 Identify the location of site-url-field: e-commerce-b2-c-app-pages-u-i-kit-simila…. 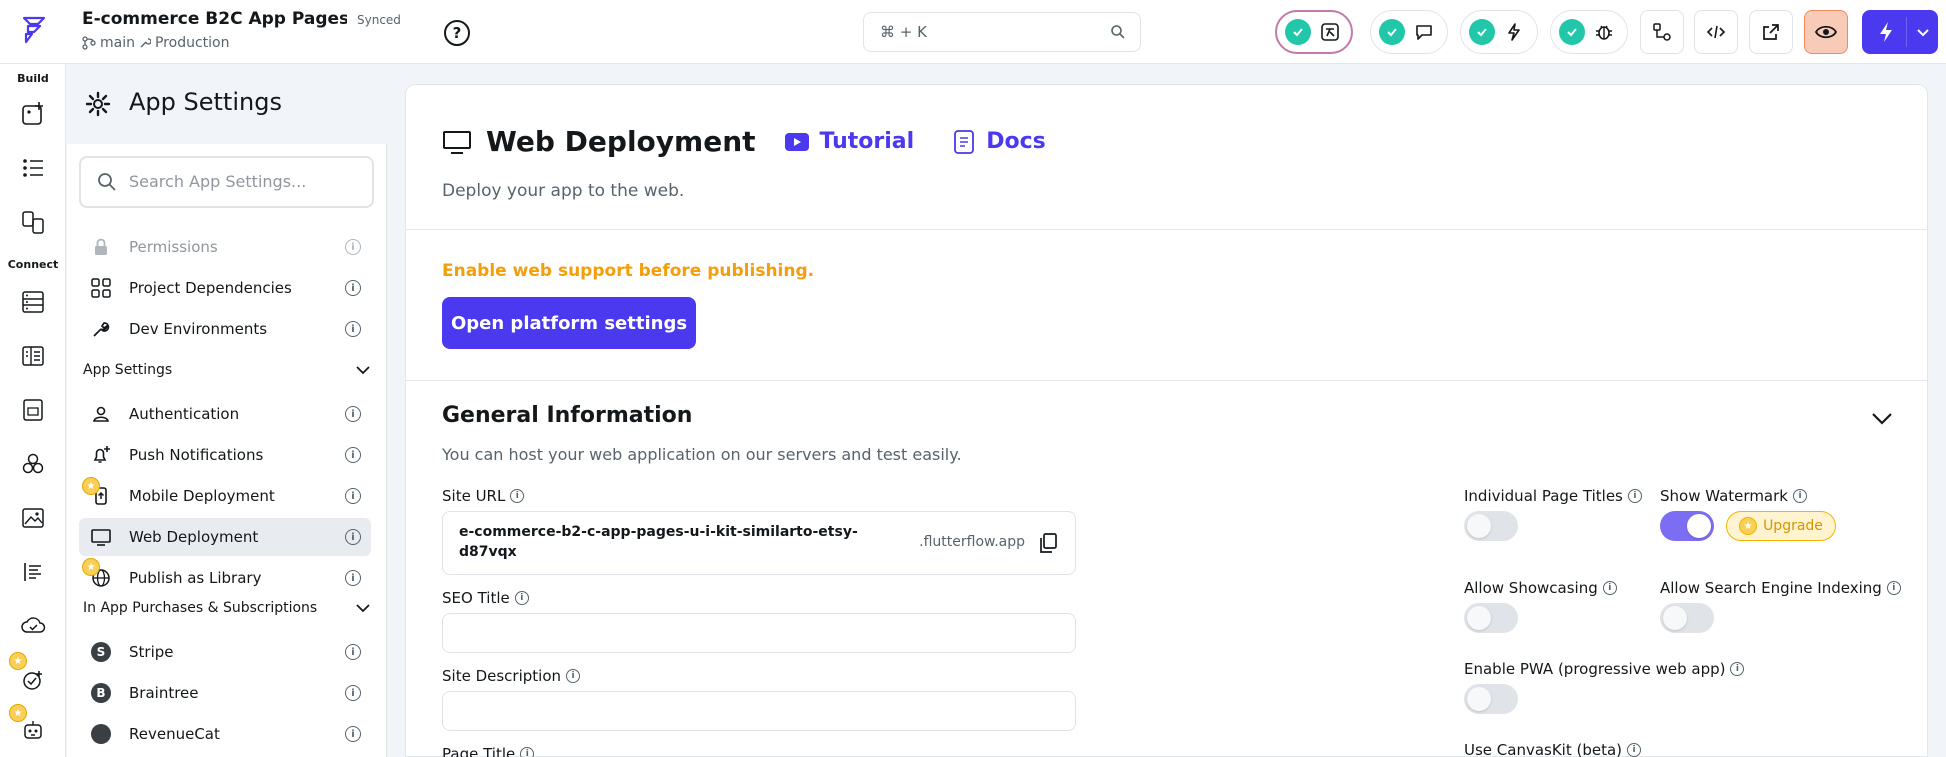
(759, 543).